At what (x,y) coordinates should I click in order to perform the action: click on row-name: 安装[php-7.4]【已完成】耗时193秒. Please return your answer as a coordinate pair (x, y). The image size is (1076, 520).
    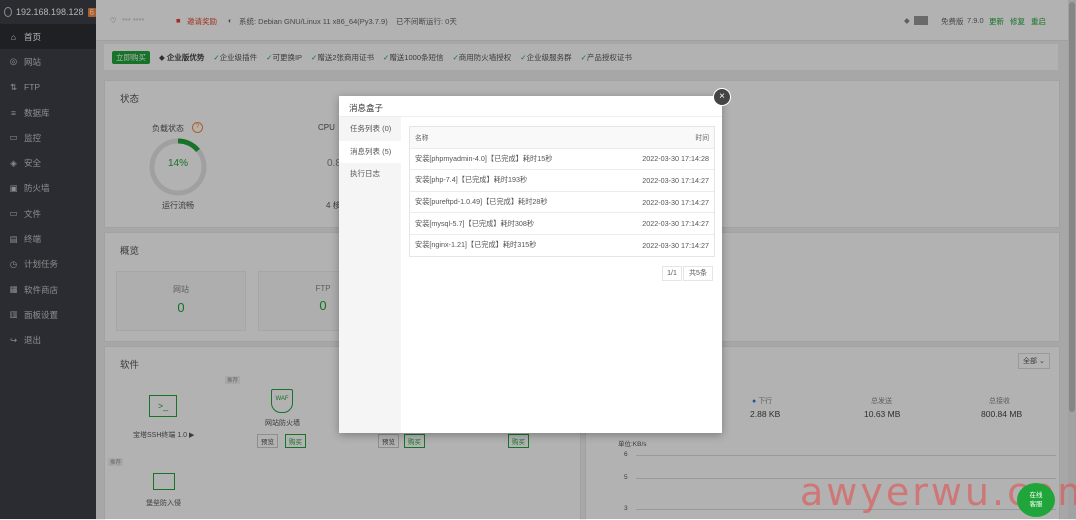
    Looking at the image, I should click on (471, 180).